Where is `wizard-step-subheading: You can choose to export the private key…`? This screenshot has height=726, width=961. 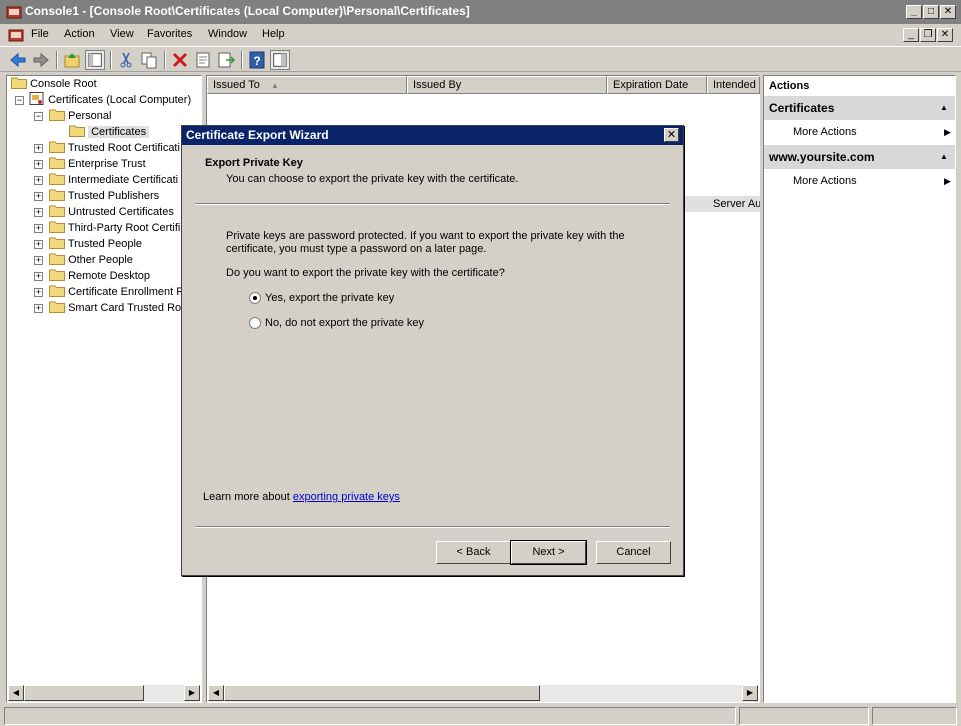
wizard-step-subheading: You can choose to export the private key… is located at coordinates (372, 179).